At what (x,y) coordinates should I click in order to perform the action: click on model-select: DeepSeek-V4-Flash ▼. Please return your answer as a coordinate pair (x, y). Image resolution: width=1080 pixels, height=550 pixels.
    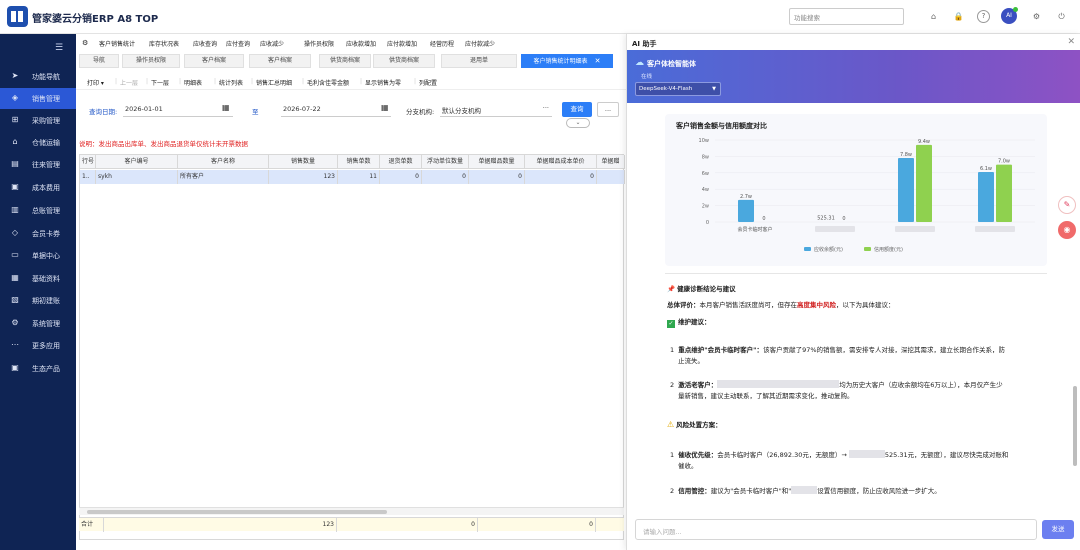
    Looking at the image, I should click on (678, 89).